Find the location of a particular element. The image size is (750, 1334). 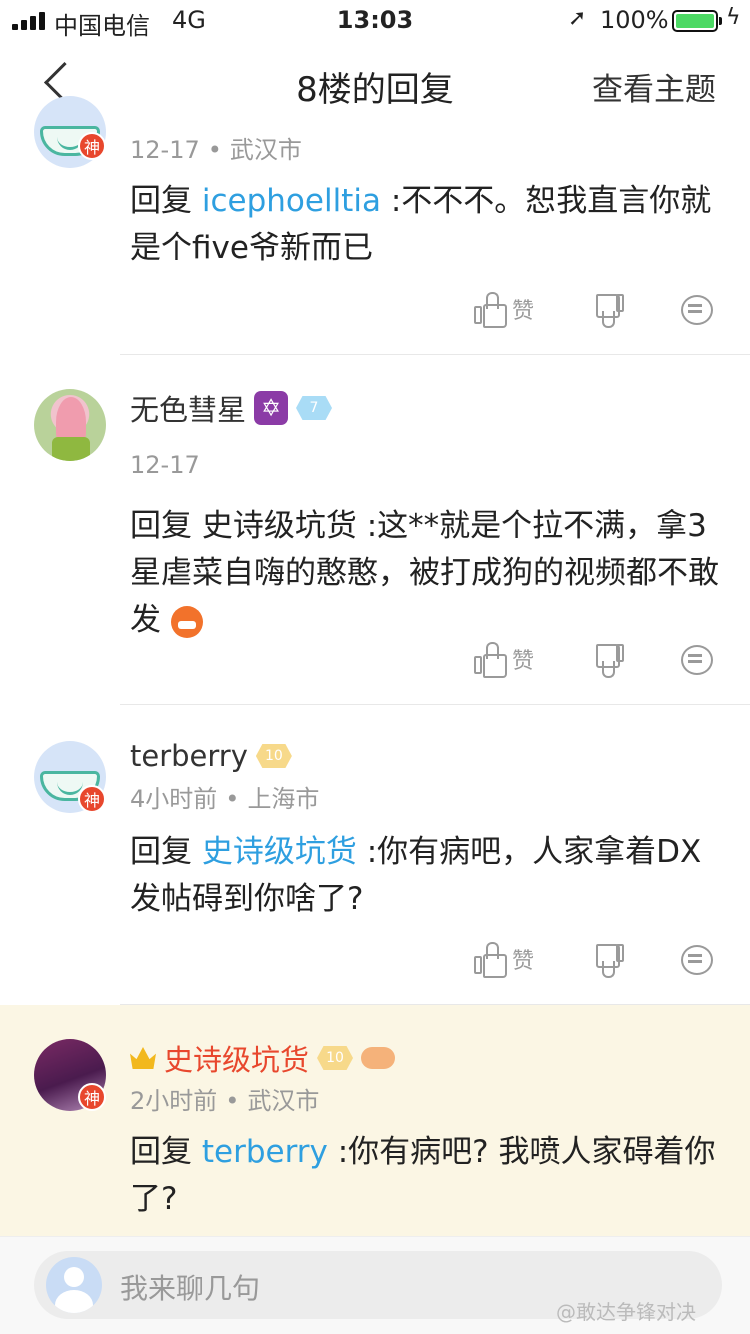

comment-text: 回复 icephoelltia :不不不。恕我直言你就是个five爷新而已 is located at coordinates (425, 225).